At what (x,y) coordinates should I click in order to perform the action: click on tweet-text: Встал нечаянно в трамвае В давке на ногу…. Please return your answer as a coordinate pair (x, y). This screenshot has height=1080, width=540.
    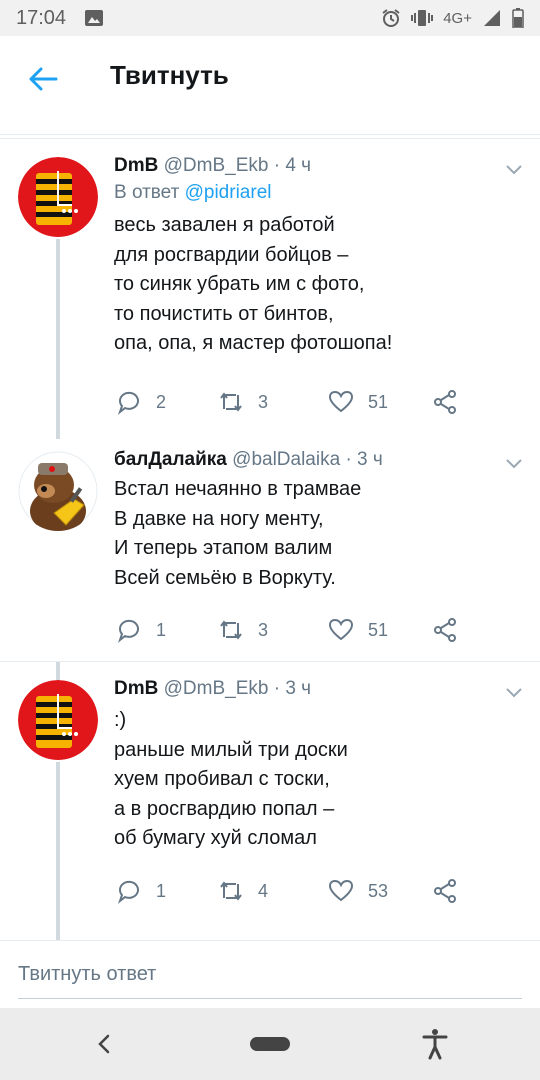
    Looking at the image, I should click on (238, 533).